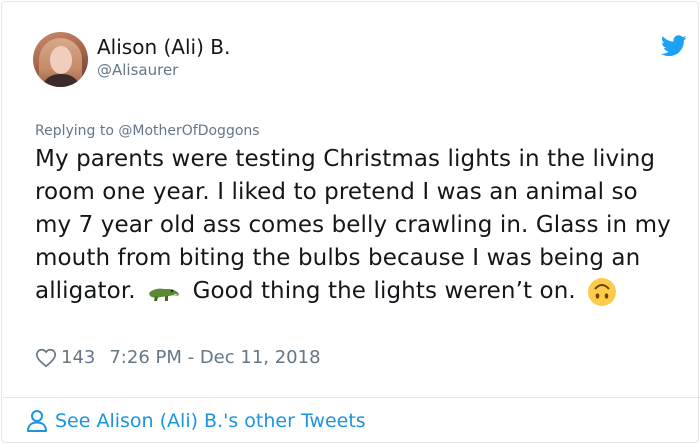 The height and width of the screenshot is (444, 700). I want to click on tweet-timestamp: 7:26 PM - Dec 11, 2018, so click(214, 358).